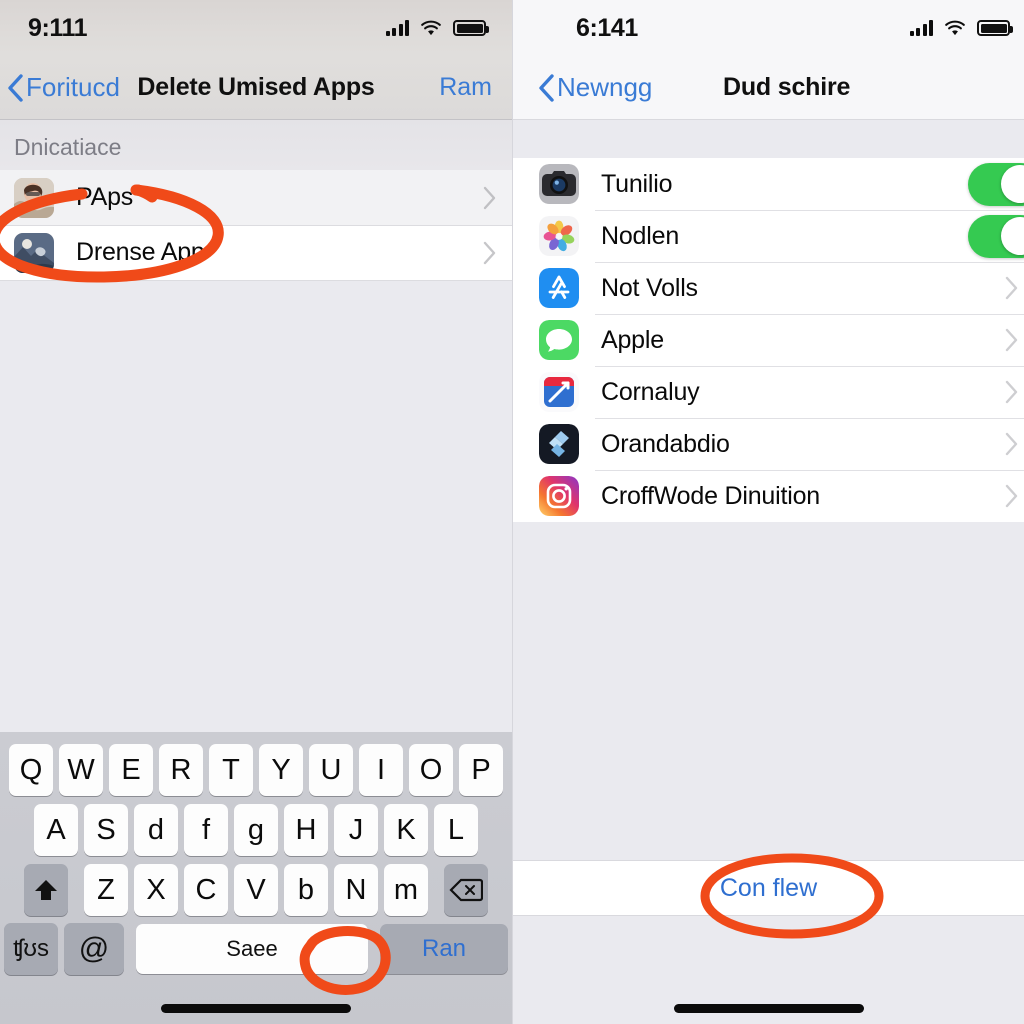 The height and width of the screenshot is (1024, 1024). What do you see at coordinates (481, 770) in the screenshot?
I see `key-p: P` at bounding box center [481, 770].